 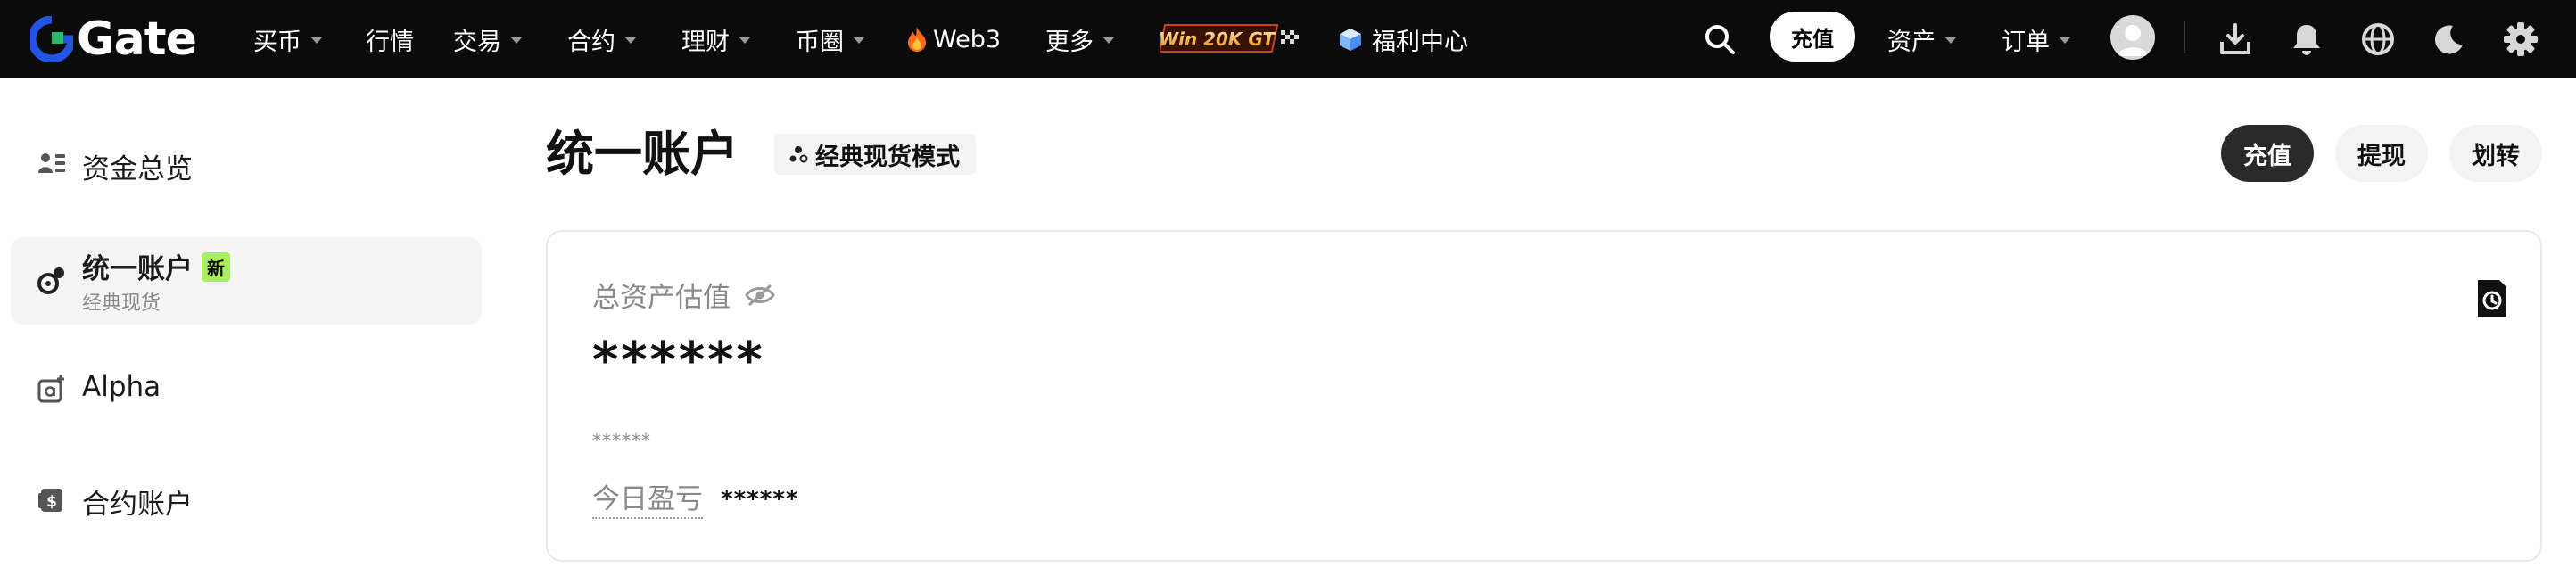 I want to click on gear-icon, so click(x=2520, y=39).